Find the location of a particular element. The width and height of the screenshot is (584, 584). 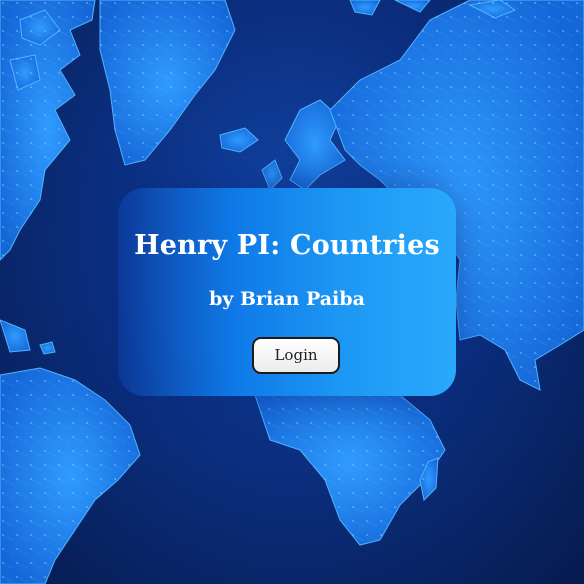

login-button: Login is located at coordinates (296, 355).